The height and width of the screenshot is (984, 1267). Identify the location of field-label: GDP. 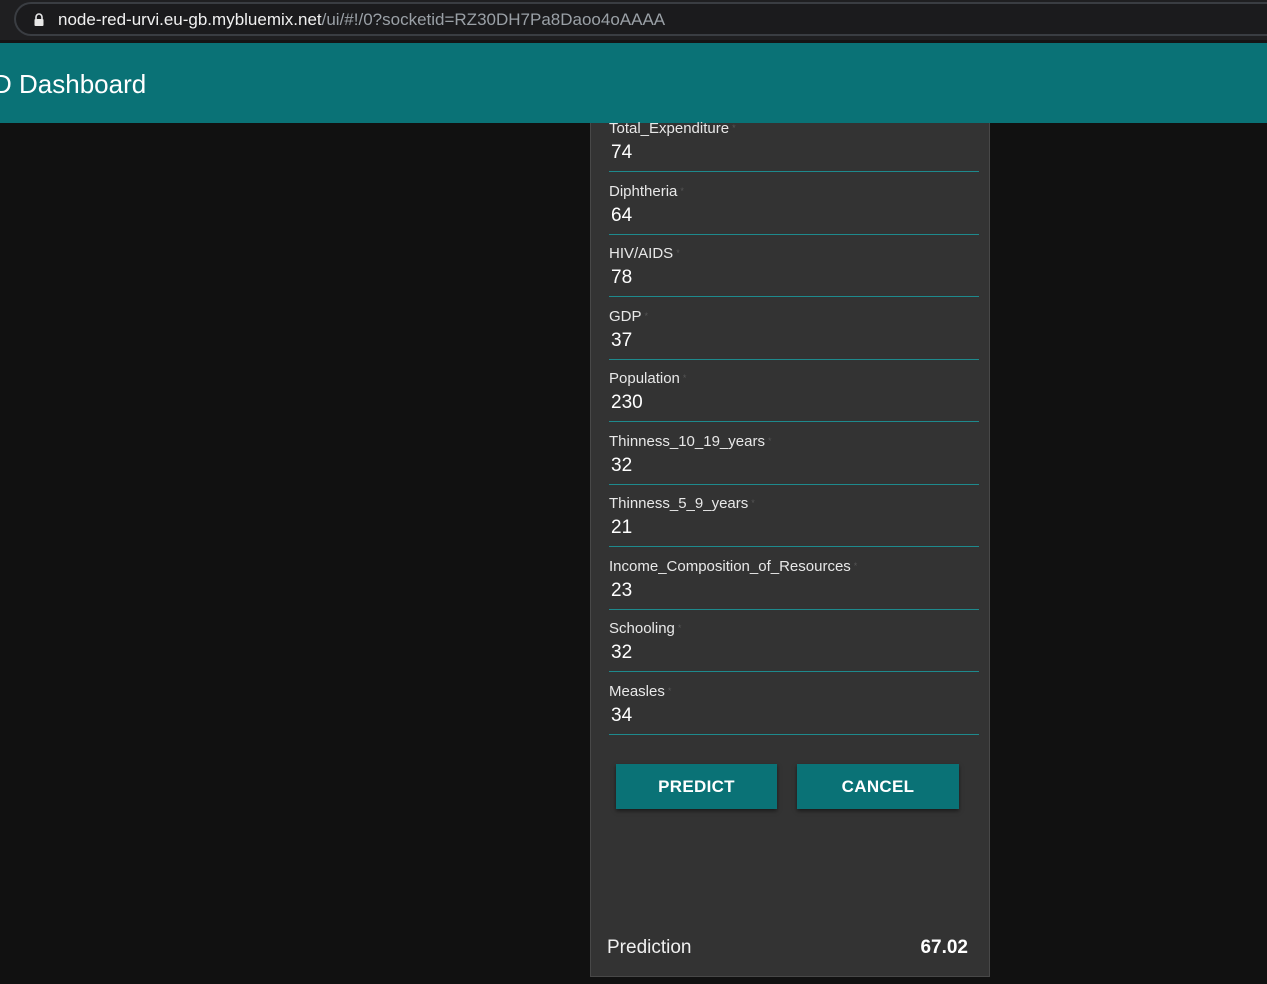
(628, 316).